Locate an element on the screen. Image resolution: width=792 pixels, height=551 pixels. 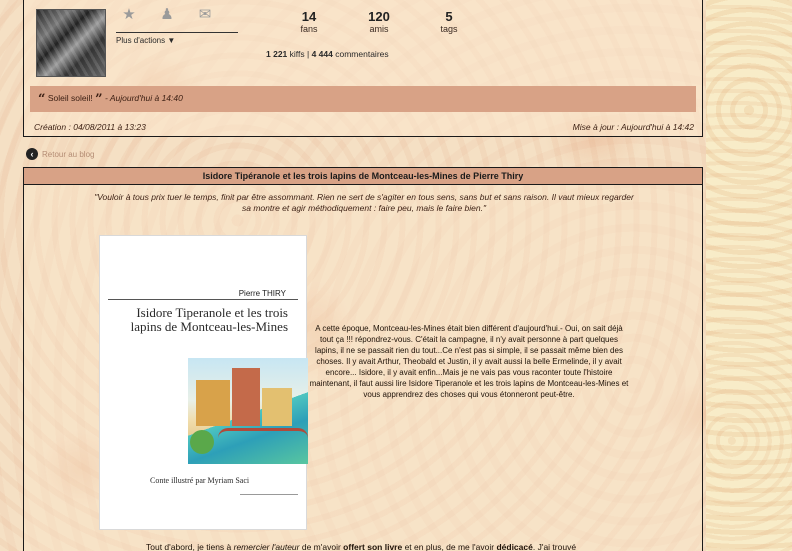
envelope-icon: ✉ is located at coordinates (205, 15).